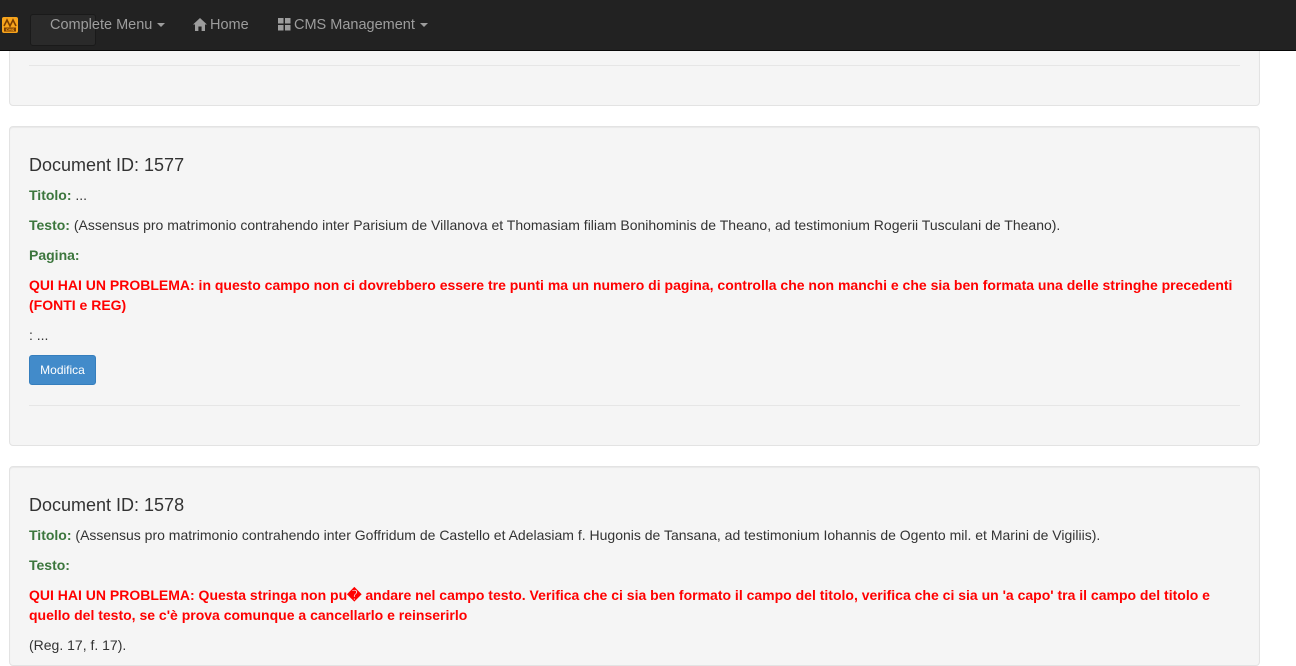 The width and height of the screenshot is (1296, 666). What do you see at coordinates (10, 30) in the screenshot?
I see `svg-text: CMS` at bounding box center [10, 30].